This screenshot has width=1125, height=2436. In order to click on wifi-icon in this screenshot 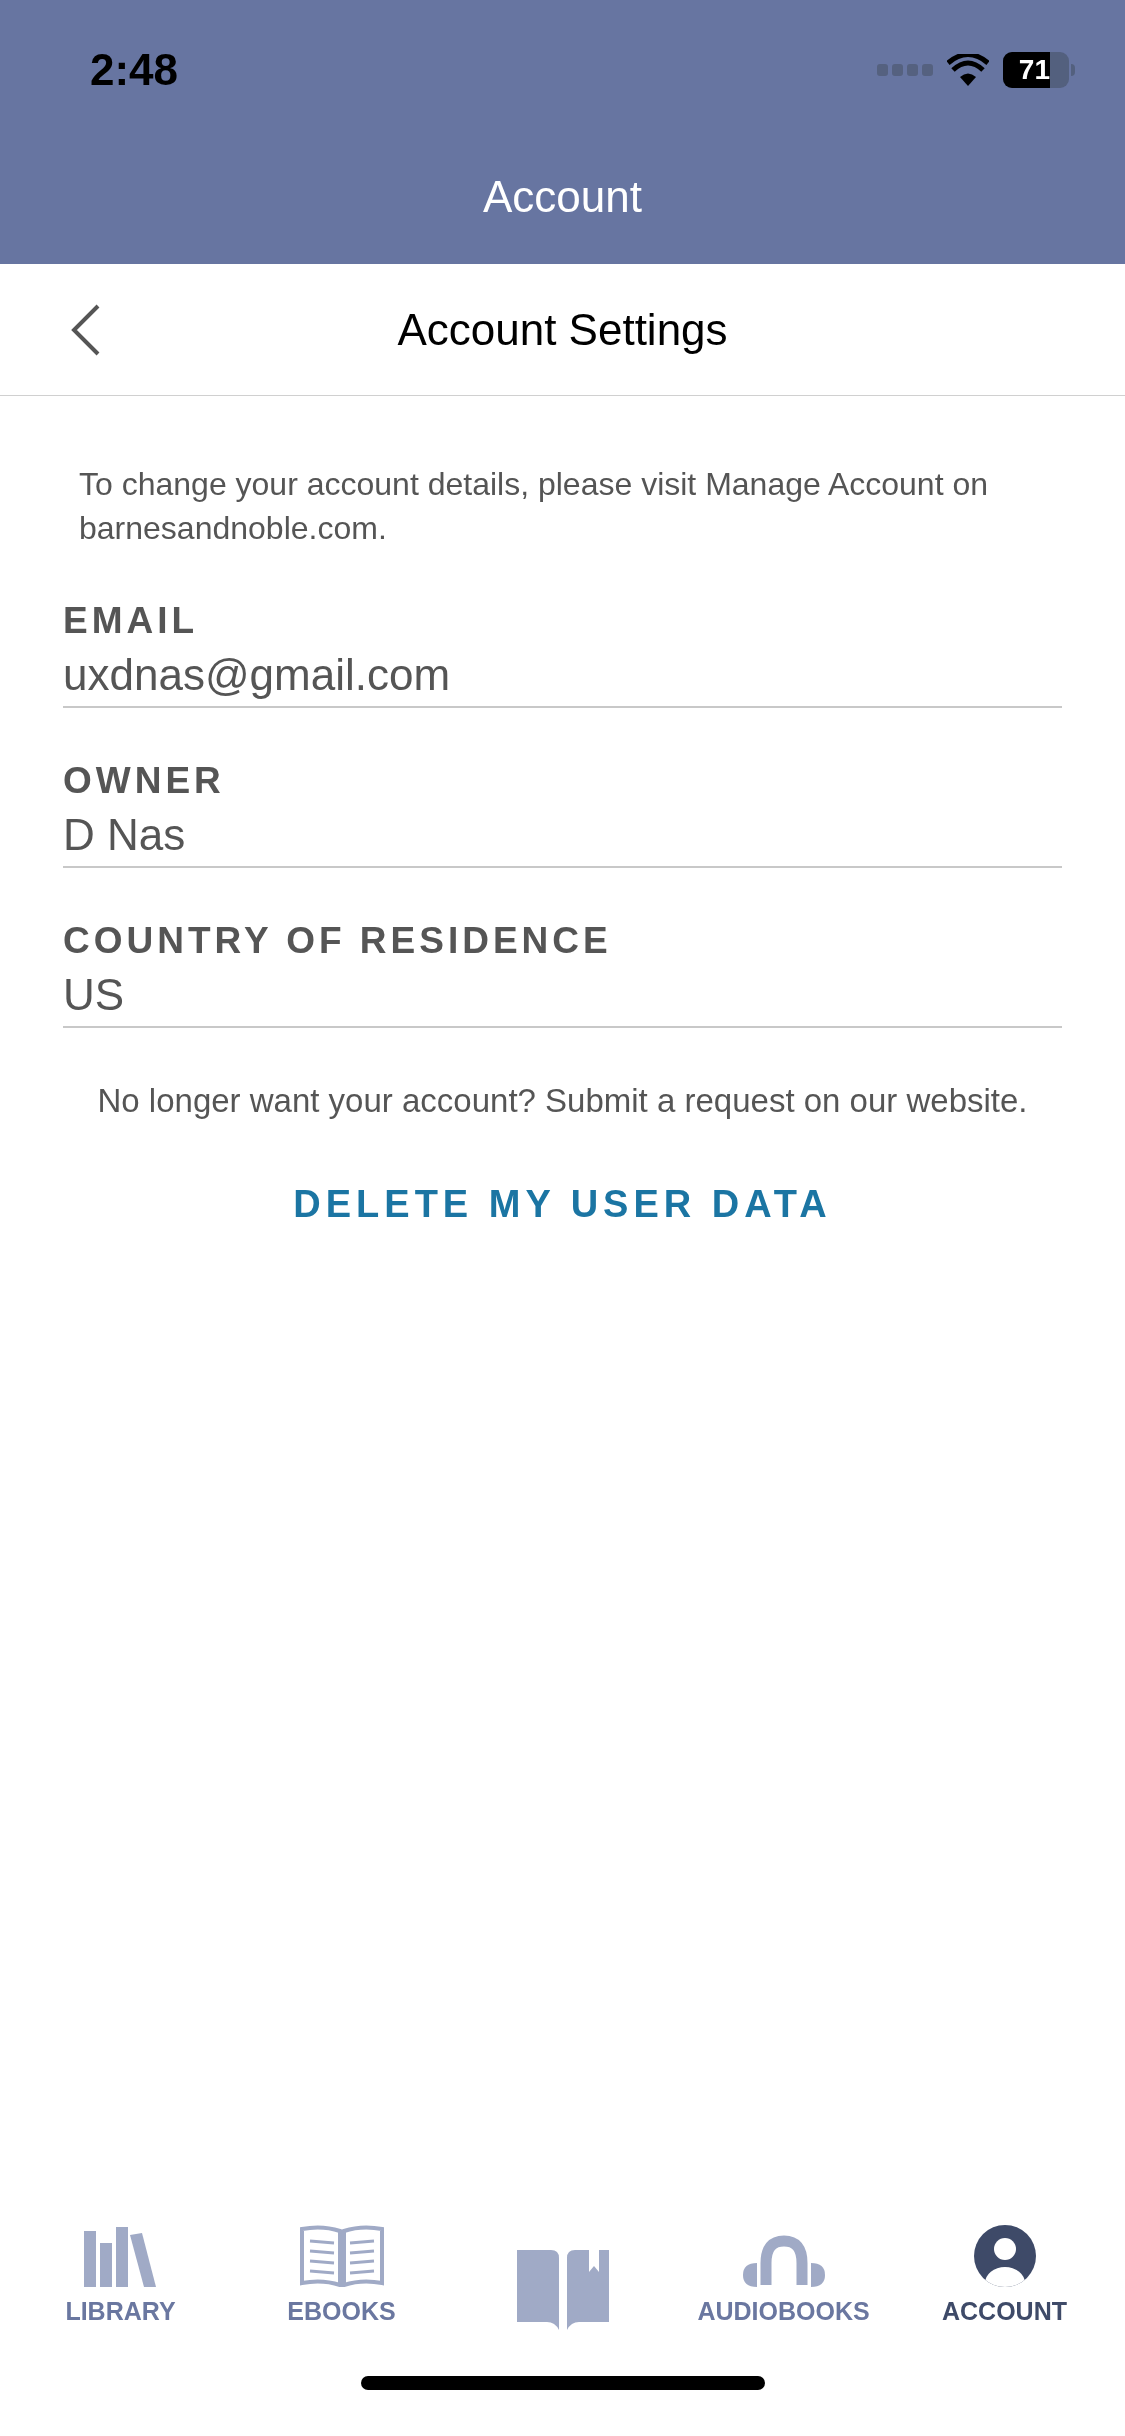, I will do `click(968, 70)`.